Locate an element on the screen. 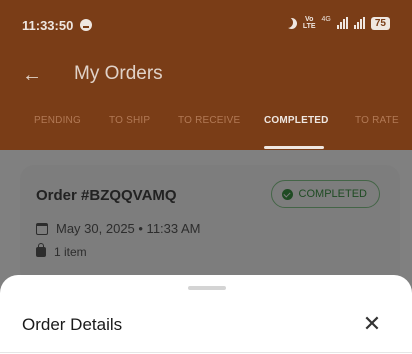 Image resolution: width=412 pixels, height=354 pixels. shopping-bag-icon is located at coordinates (41, 250).